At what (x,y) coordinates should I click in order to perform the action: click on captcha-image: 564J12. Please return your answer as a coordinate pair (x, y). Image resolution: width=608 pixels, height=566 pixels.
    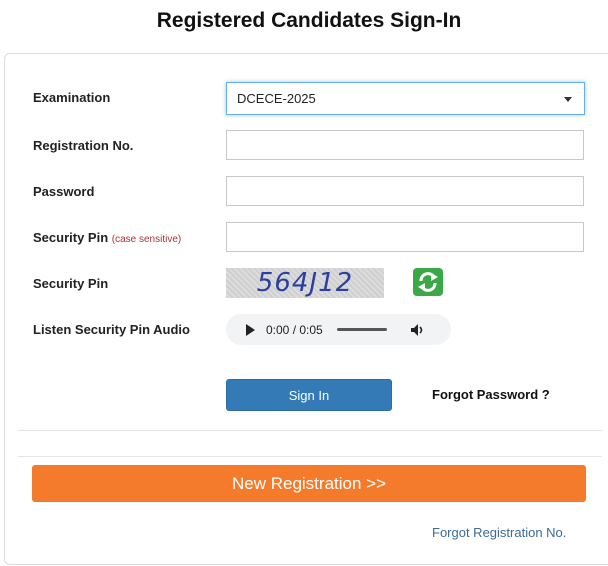
    Looking at the image, I should click on (305, 283).